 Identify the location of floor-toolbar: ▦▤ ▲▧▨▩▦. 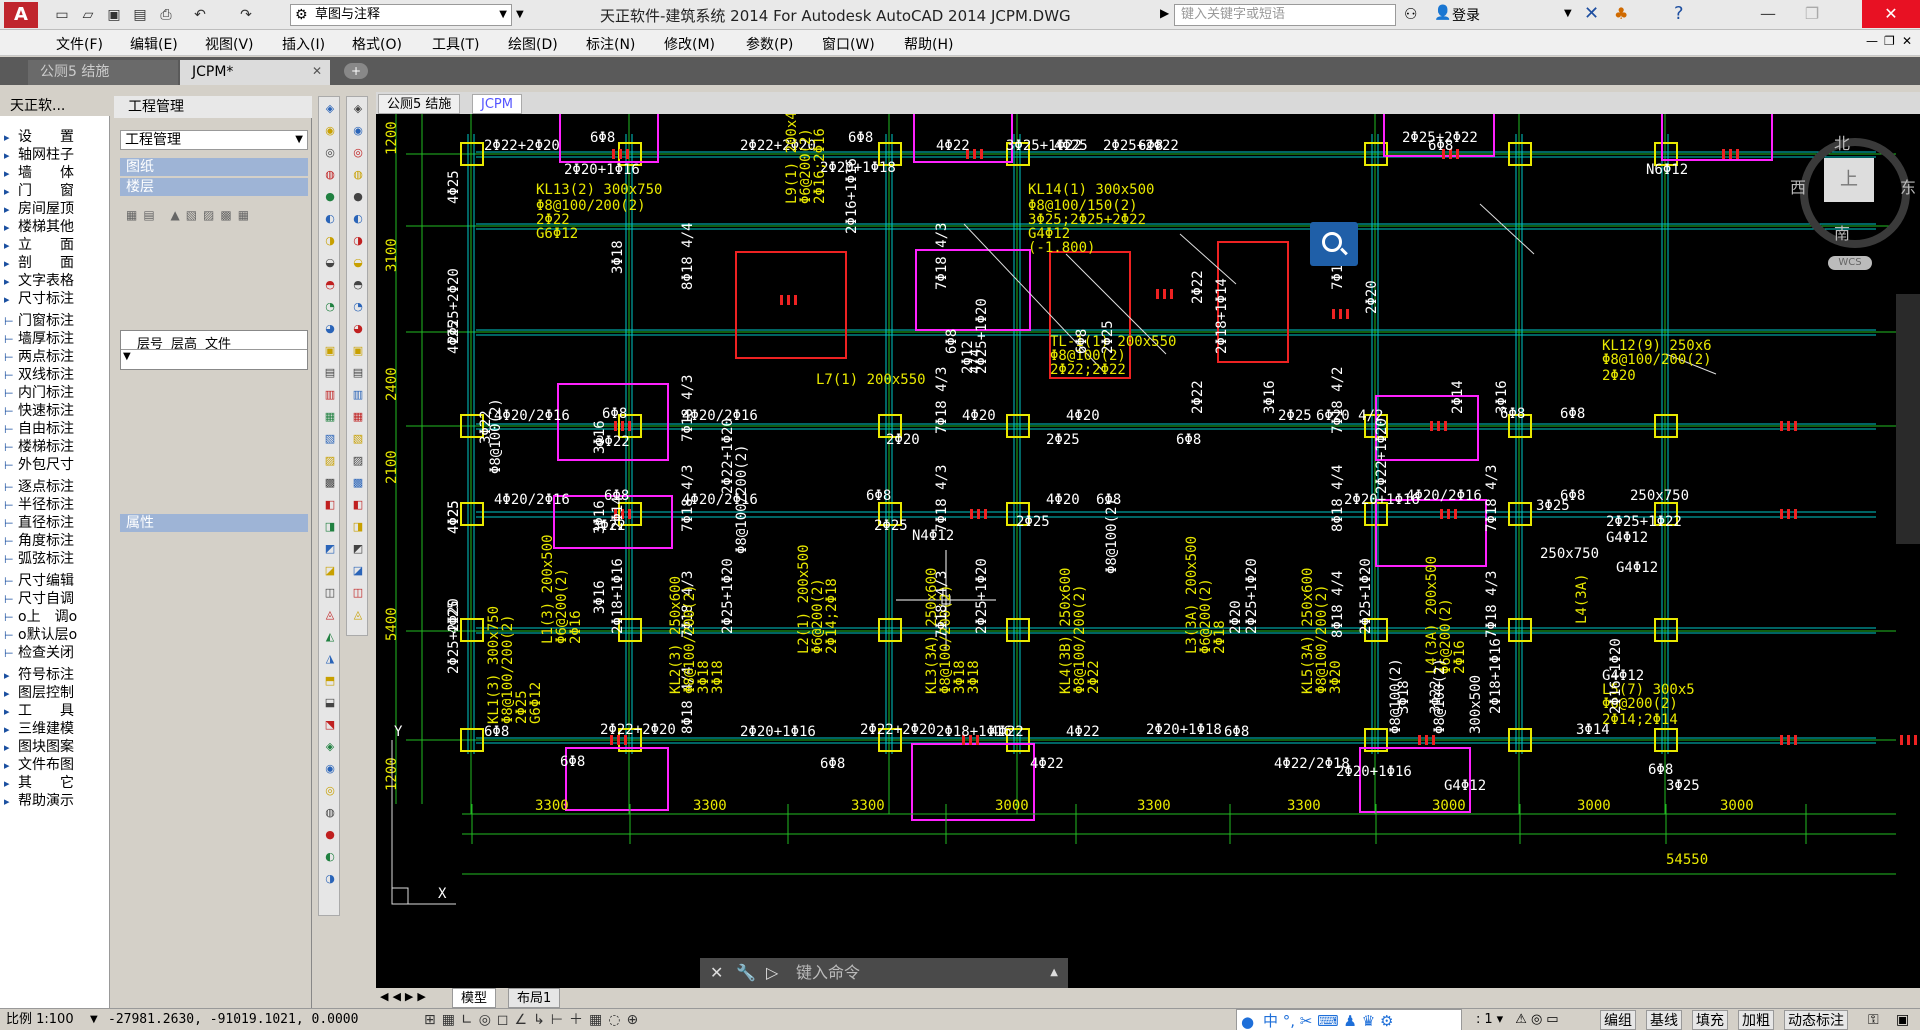
(216, 218).